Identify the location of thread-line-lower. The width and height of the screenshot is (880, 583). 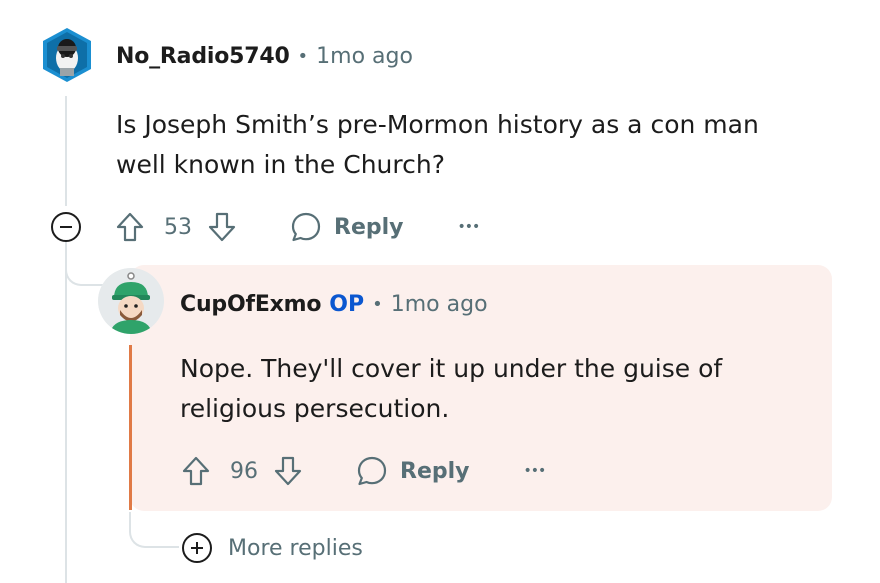
(66, 413).